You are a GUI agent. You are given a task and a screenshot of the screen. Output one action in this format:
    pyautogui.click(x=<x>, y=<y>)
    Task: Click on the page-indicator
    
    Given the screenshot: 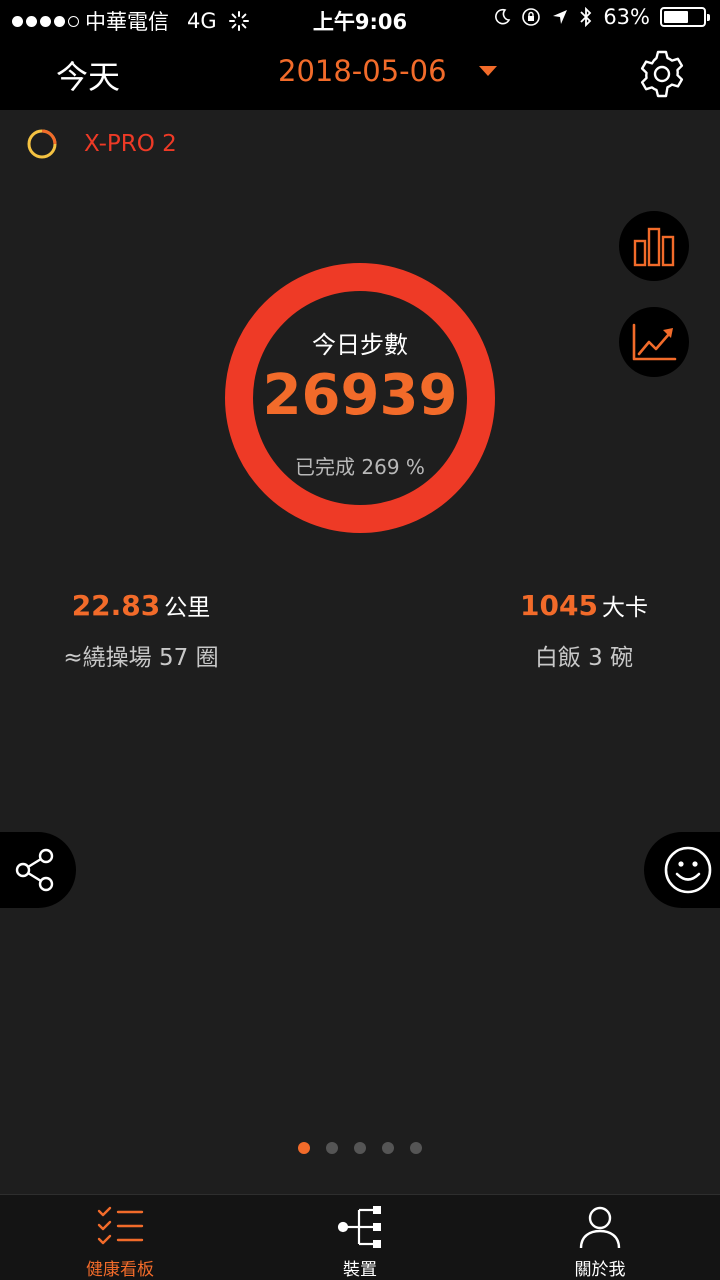 What is the action you would take?
    pyautogui.click(x=360, y=1148)
    